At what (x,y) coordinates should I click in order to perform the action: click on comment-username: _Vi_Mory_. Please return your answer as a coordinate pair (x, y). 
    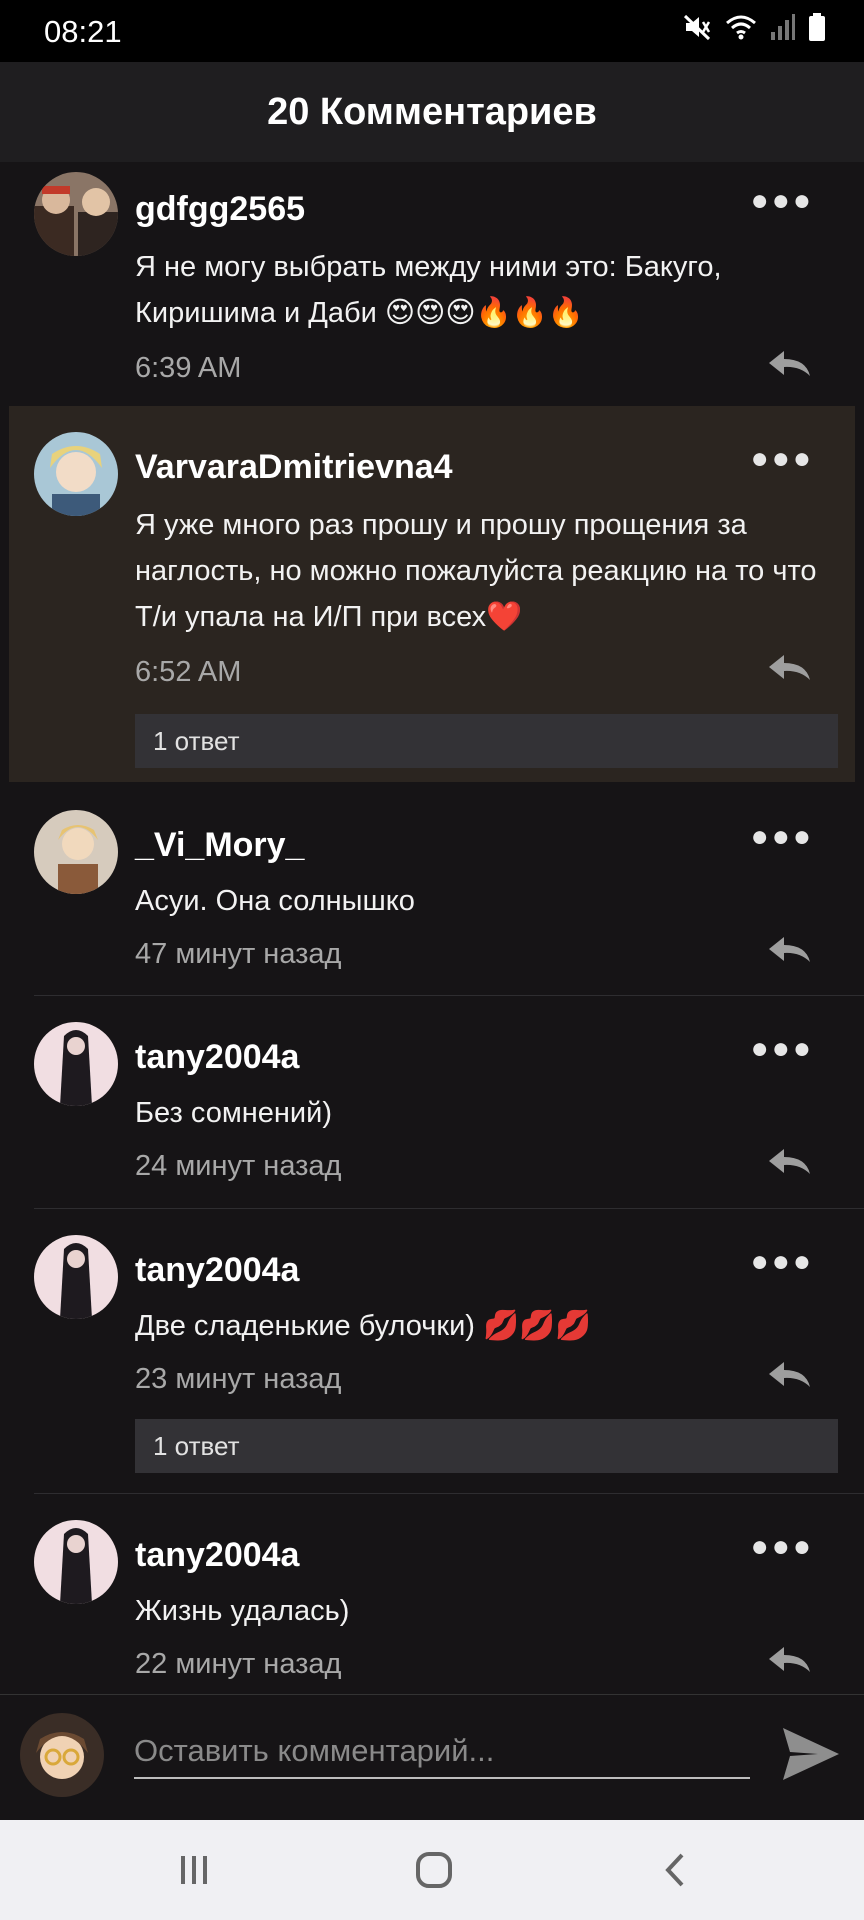
    Looking at the image, I should click on (219, 845).